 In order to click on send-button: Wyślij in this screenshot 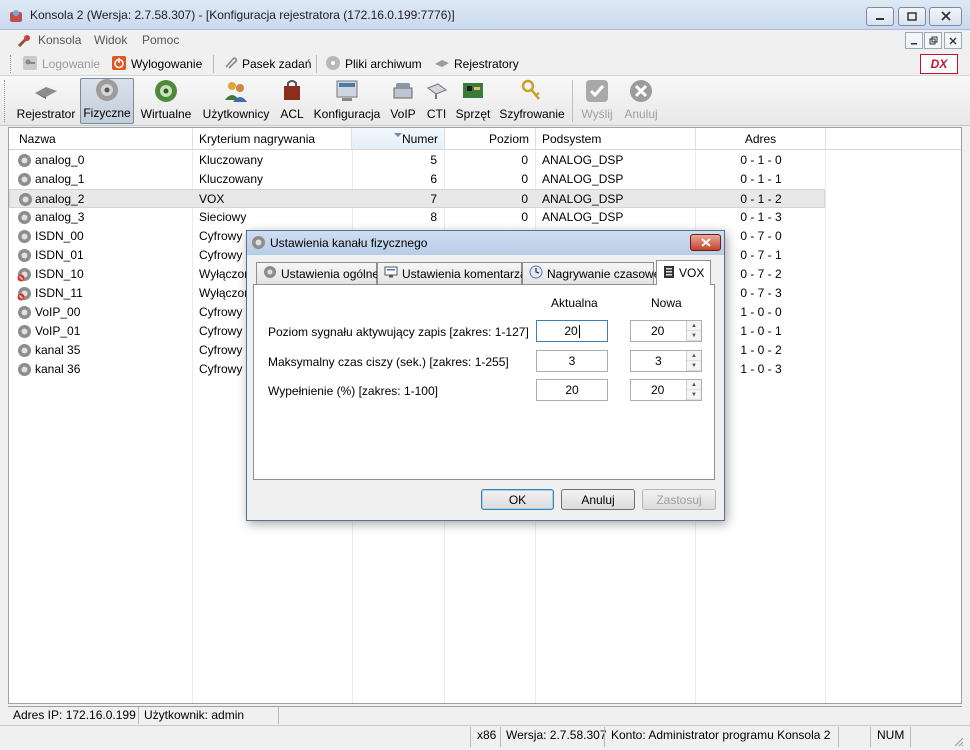, I will do `click(597, 101)`.